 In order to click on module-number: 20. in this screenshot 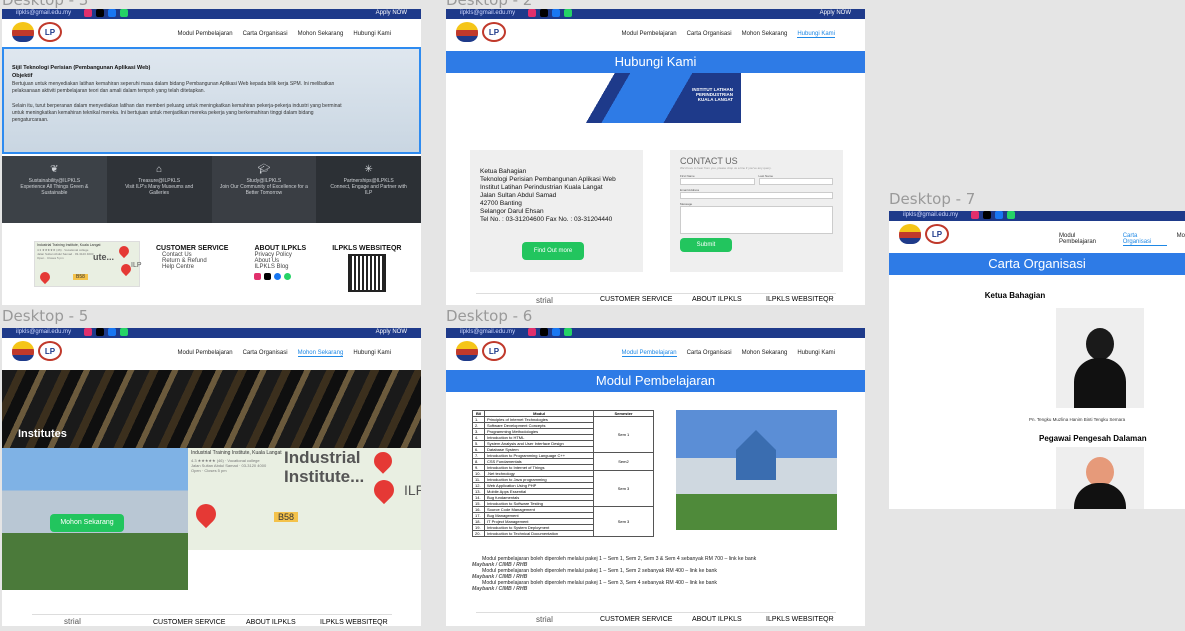, I will do `click(478, 533)`.